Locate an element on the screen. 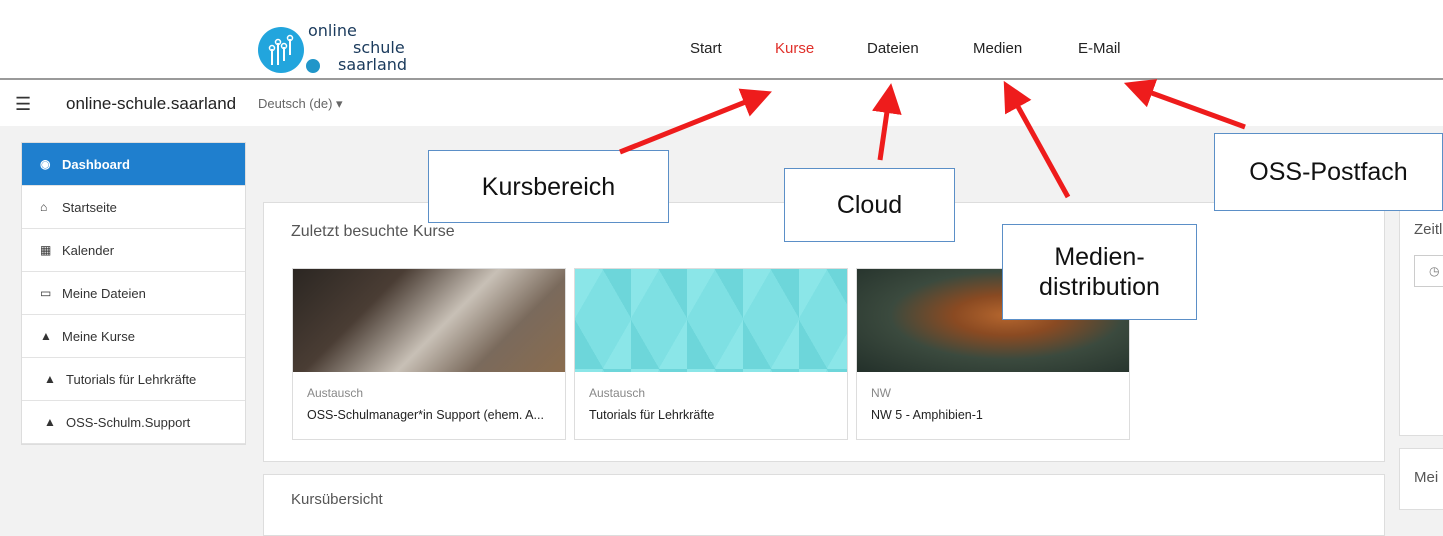 The width and height of the screenshot is (1443, 536). annotation-arrows is located at coordinates (932, 139).